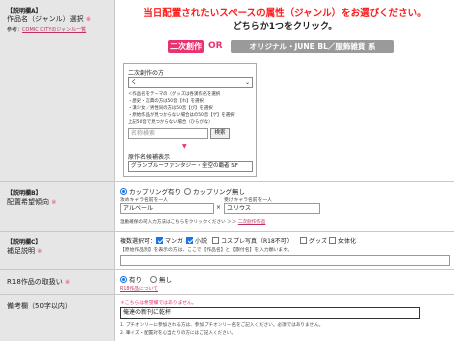 The height and width of the screenshot is (341, 454). Describe the element at coordinates (166, 101) in the screenshot. I see `note-line: ・歴史・言典の方は50音【れ】を選択` at that location.